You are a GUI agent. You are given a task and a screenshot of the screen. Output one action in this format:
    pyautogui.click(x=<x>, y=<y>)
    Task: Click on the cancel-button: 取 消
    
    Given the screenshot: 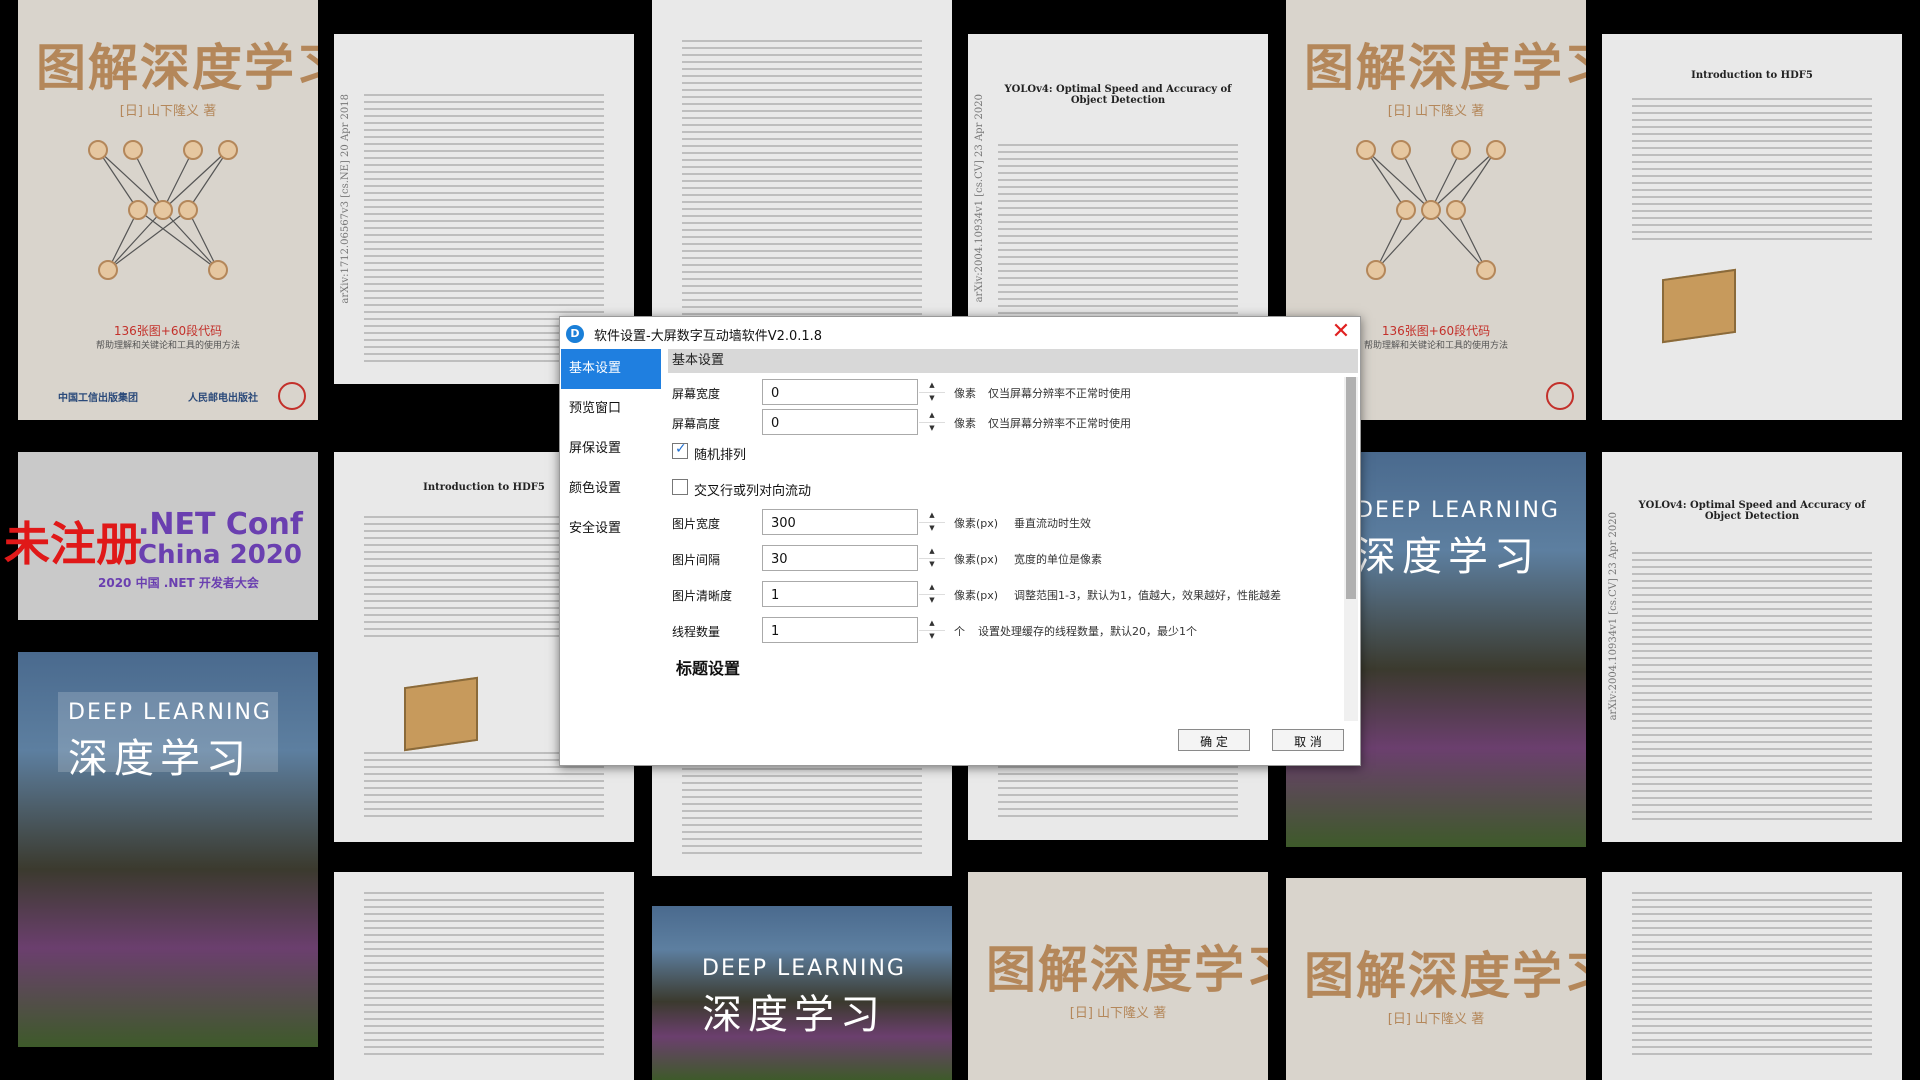 What is the action you would take?
    pyautogui.click(x=1308, y=740)
    